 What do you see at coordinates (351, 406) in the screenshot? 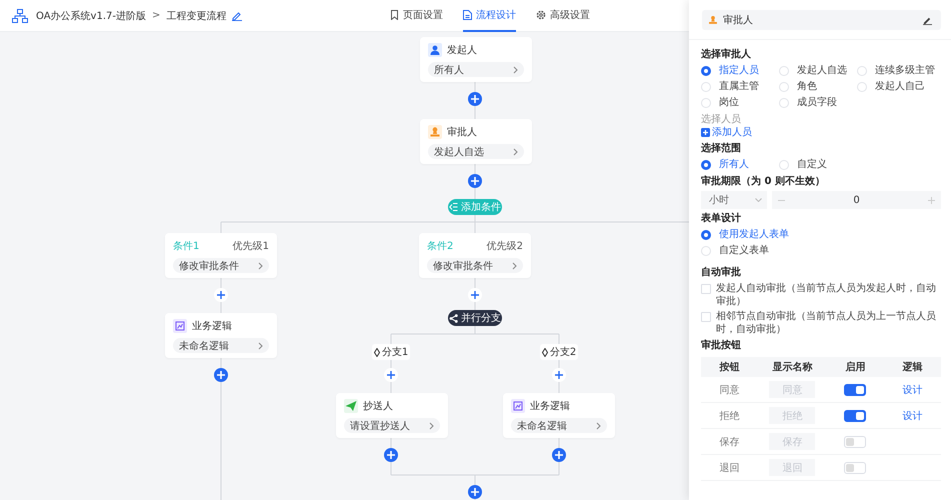
I see `paper-plane-icon` at bounding box center [351, 406].